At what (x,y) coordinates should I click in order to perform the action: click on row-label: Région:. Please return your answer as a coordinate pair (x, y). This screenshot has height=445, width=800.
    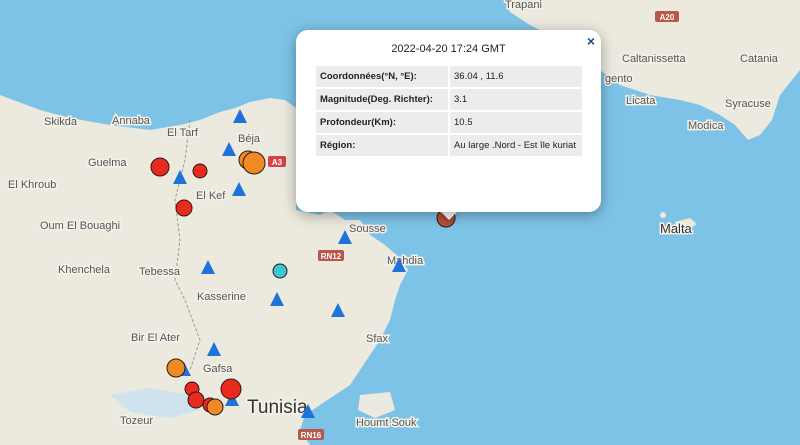
    Looking at the image, I should click on (382, 145).